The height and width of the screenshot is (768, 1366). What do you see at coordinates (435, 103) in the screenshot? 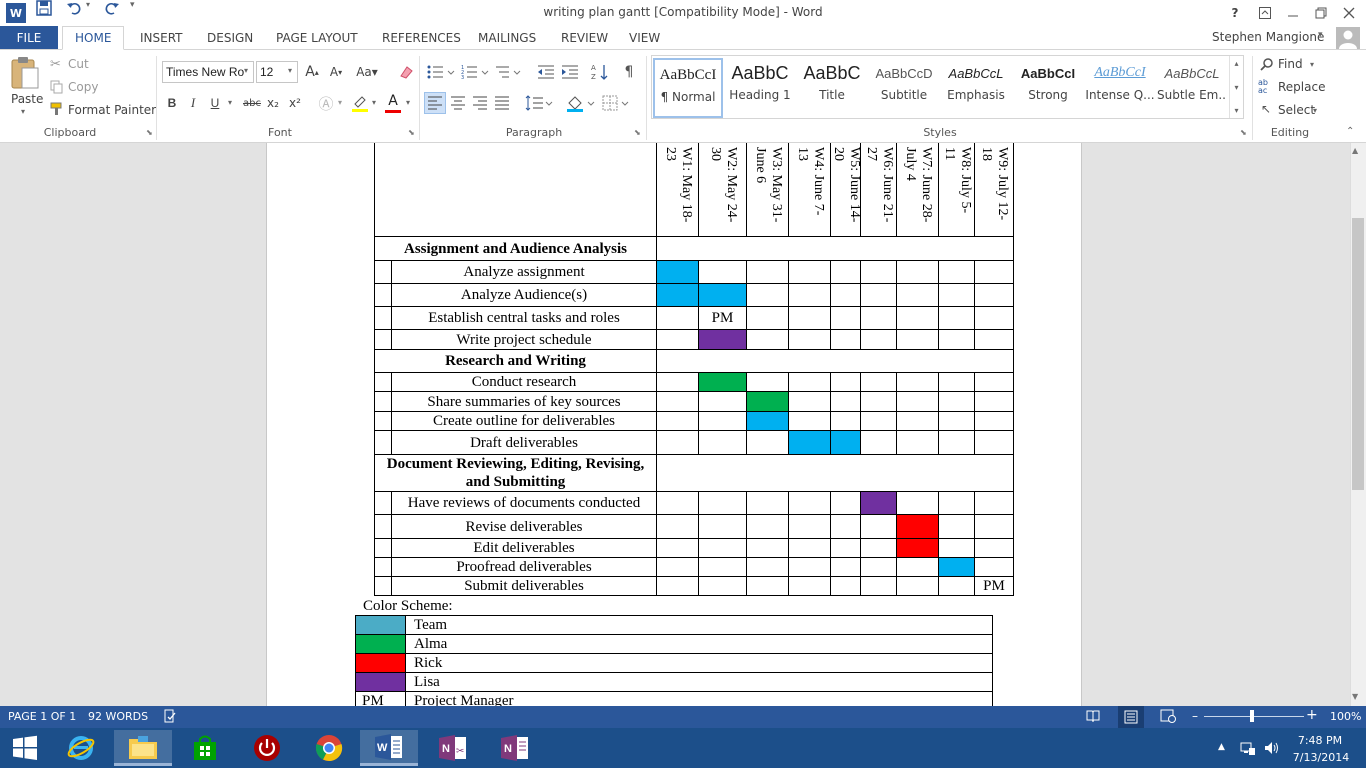
I see `align-left-button` at bounding box center [435, 103].